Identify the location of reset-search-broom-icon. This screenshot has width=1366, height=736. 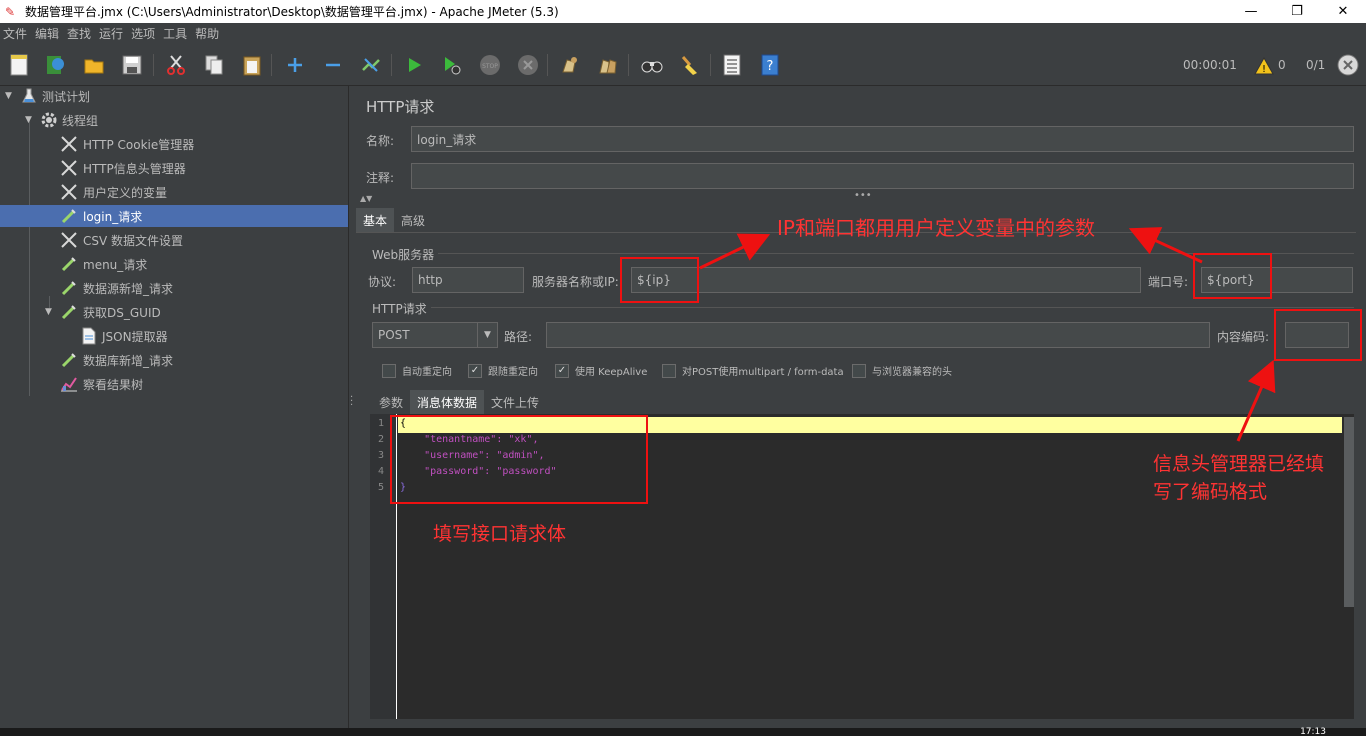
(690, 65).